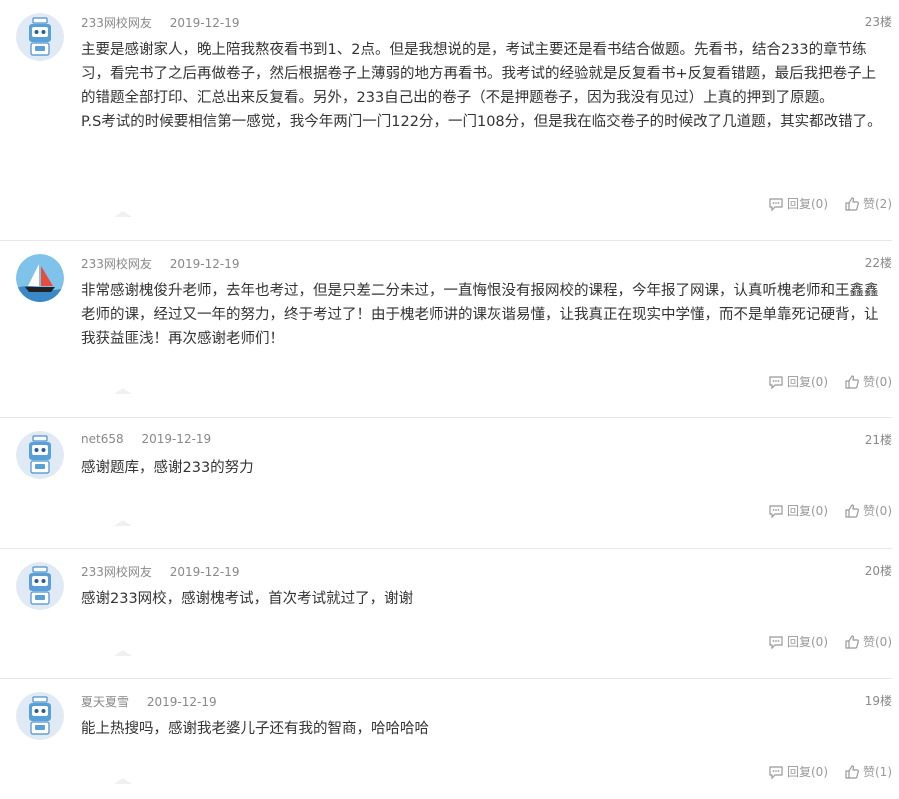  Describe the element at coordinates (102, 439) in the screenshot. I see `username: net658` at that location.